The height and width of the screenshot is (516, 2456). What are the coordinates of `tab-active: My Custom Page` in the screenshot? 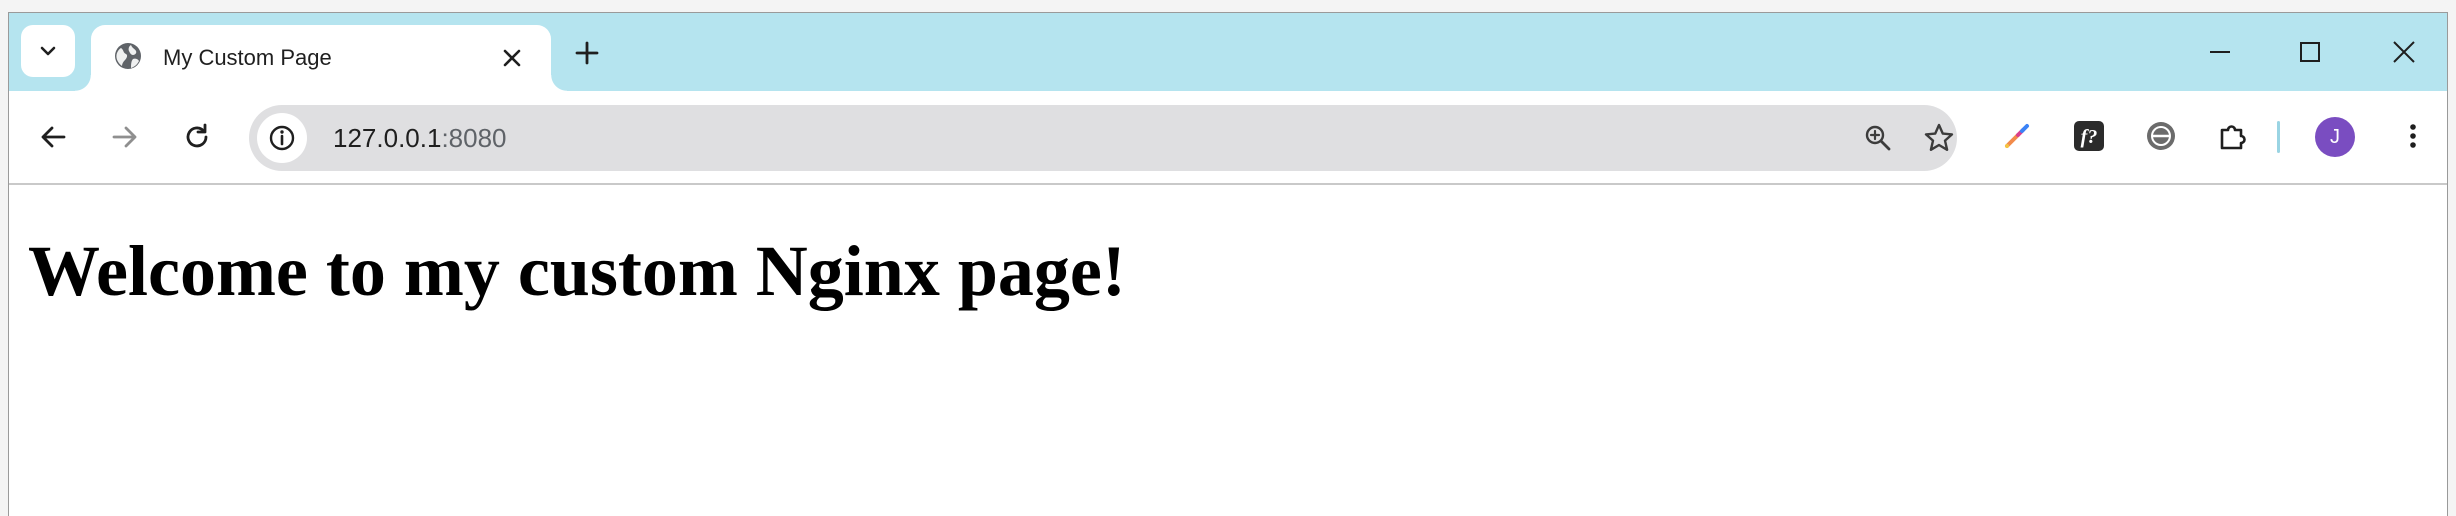 It's located at (321, 58).